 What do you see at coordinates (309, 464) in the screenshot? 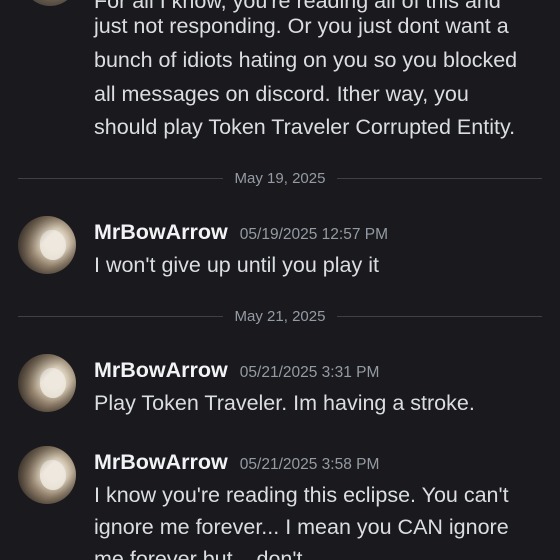
I see `timestamp: 05/21/2025 3:58 PM` at bounding box center [309, 464].